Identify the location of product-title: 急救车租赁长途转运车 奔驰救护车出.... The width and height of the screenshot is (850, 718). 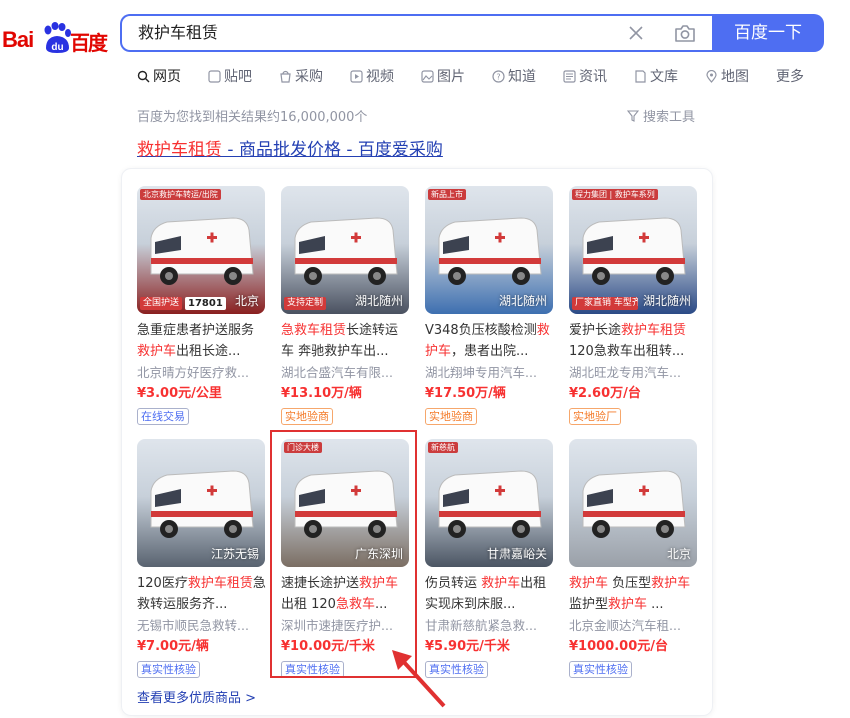
(346, 341).